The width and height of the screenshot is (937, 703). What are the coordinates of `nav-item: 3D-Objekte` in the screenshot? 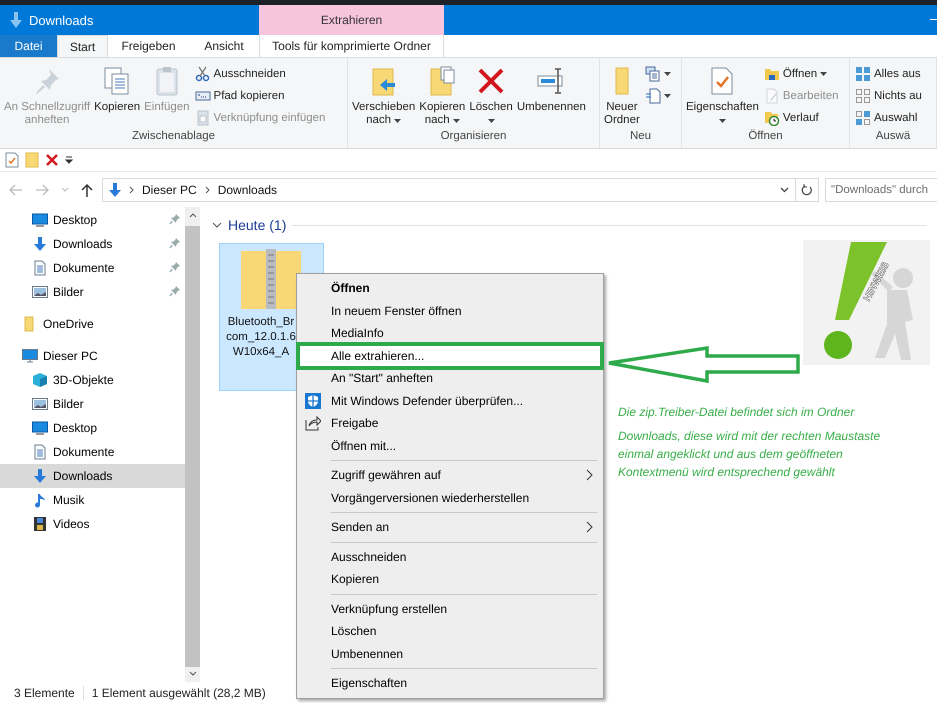 It's located at (92, 380).